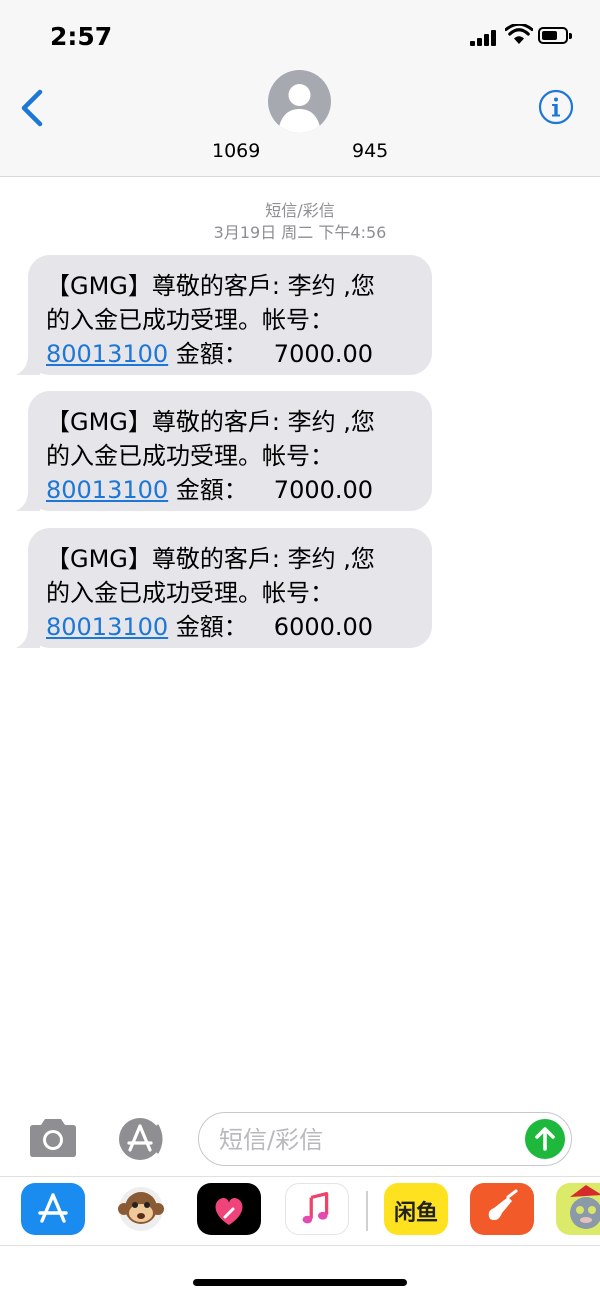  What do you see at coordinates (369, 1140) in the screenshot?
I see `message-input` at bounding box center [369, 1140].